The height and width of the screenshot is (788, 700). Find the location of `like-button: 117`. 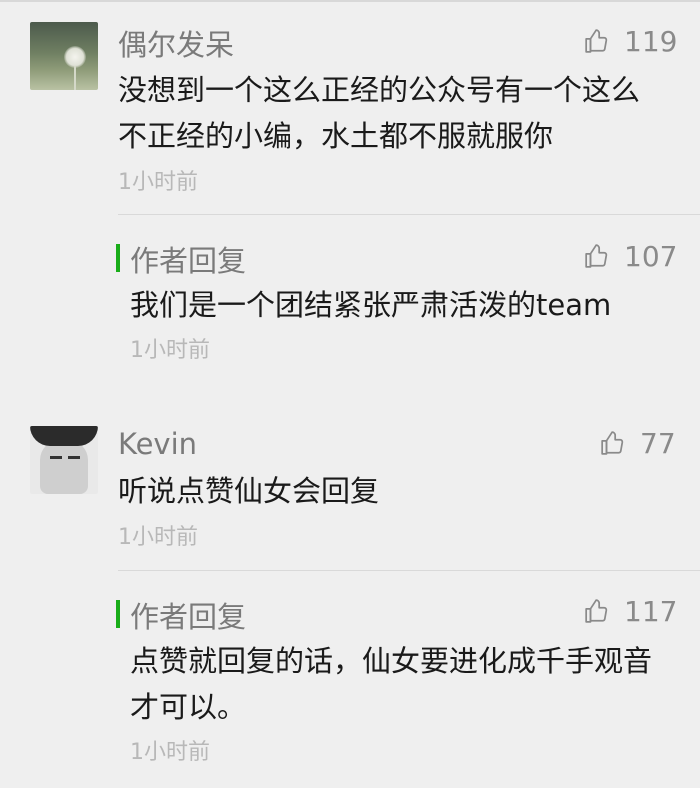

like-button: 117 is located at coordinates (630, 611).